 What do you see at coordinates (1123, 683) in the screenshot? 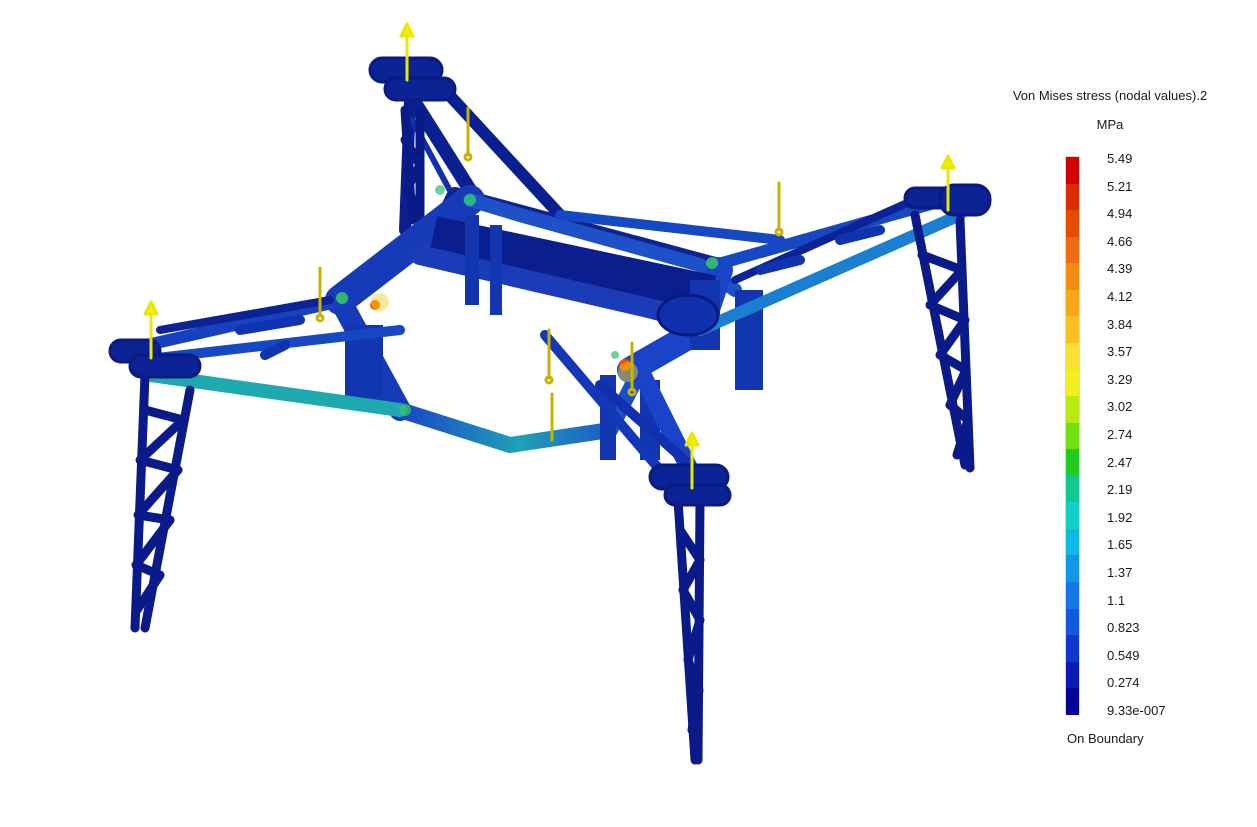
I see `legend-tick-label: 0.274` at bounding box center [1123, 683].